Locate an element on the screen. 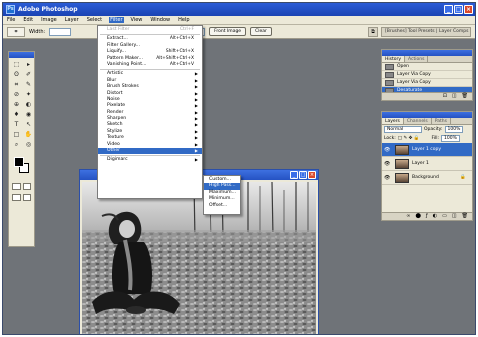 The image size is (478, 337). menu-select: Select is located at coordinates (94, 20).